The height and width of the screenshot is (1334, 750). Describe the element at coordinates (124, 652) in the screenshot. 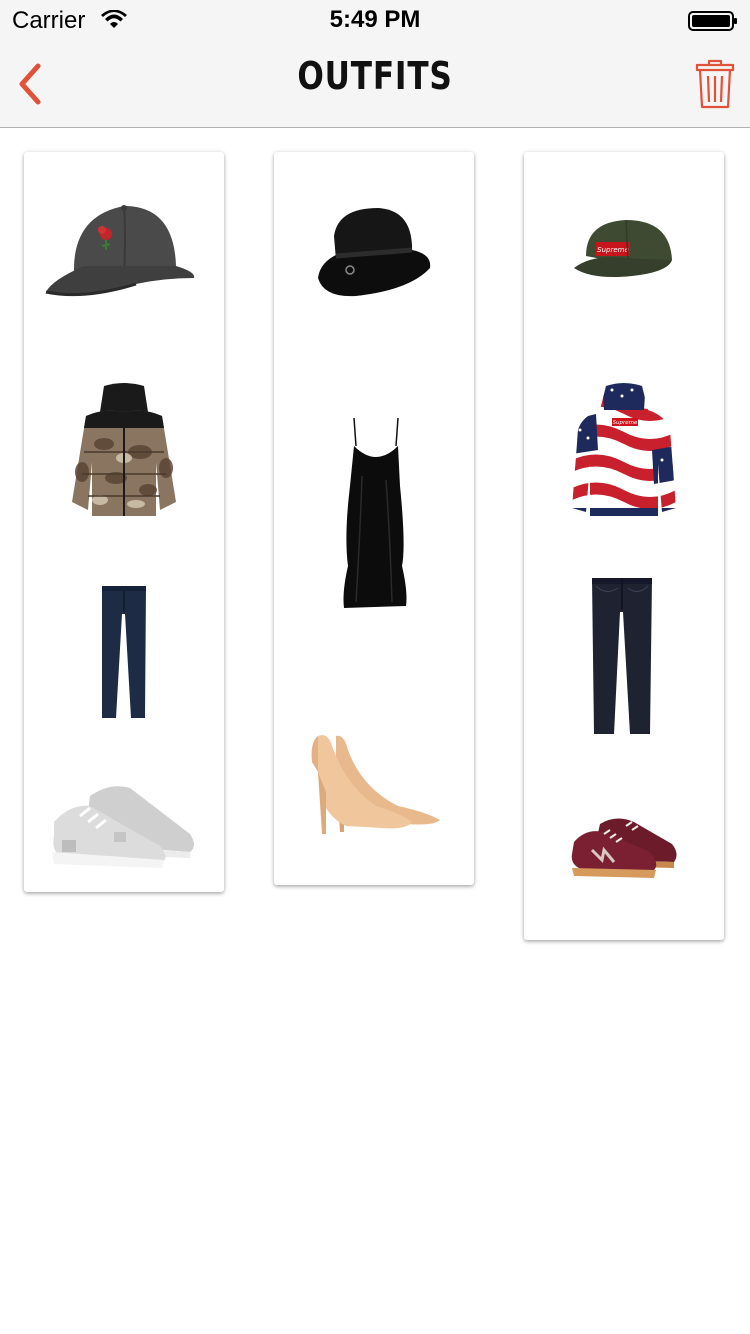

I see `navy-pants-image` at that location.